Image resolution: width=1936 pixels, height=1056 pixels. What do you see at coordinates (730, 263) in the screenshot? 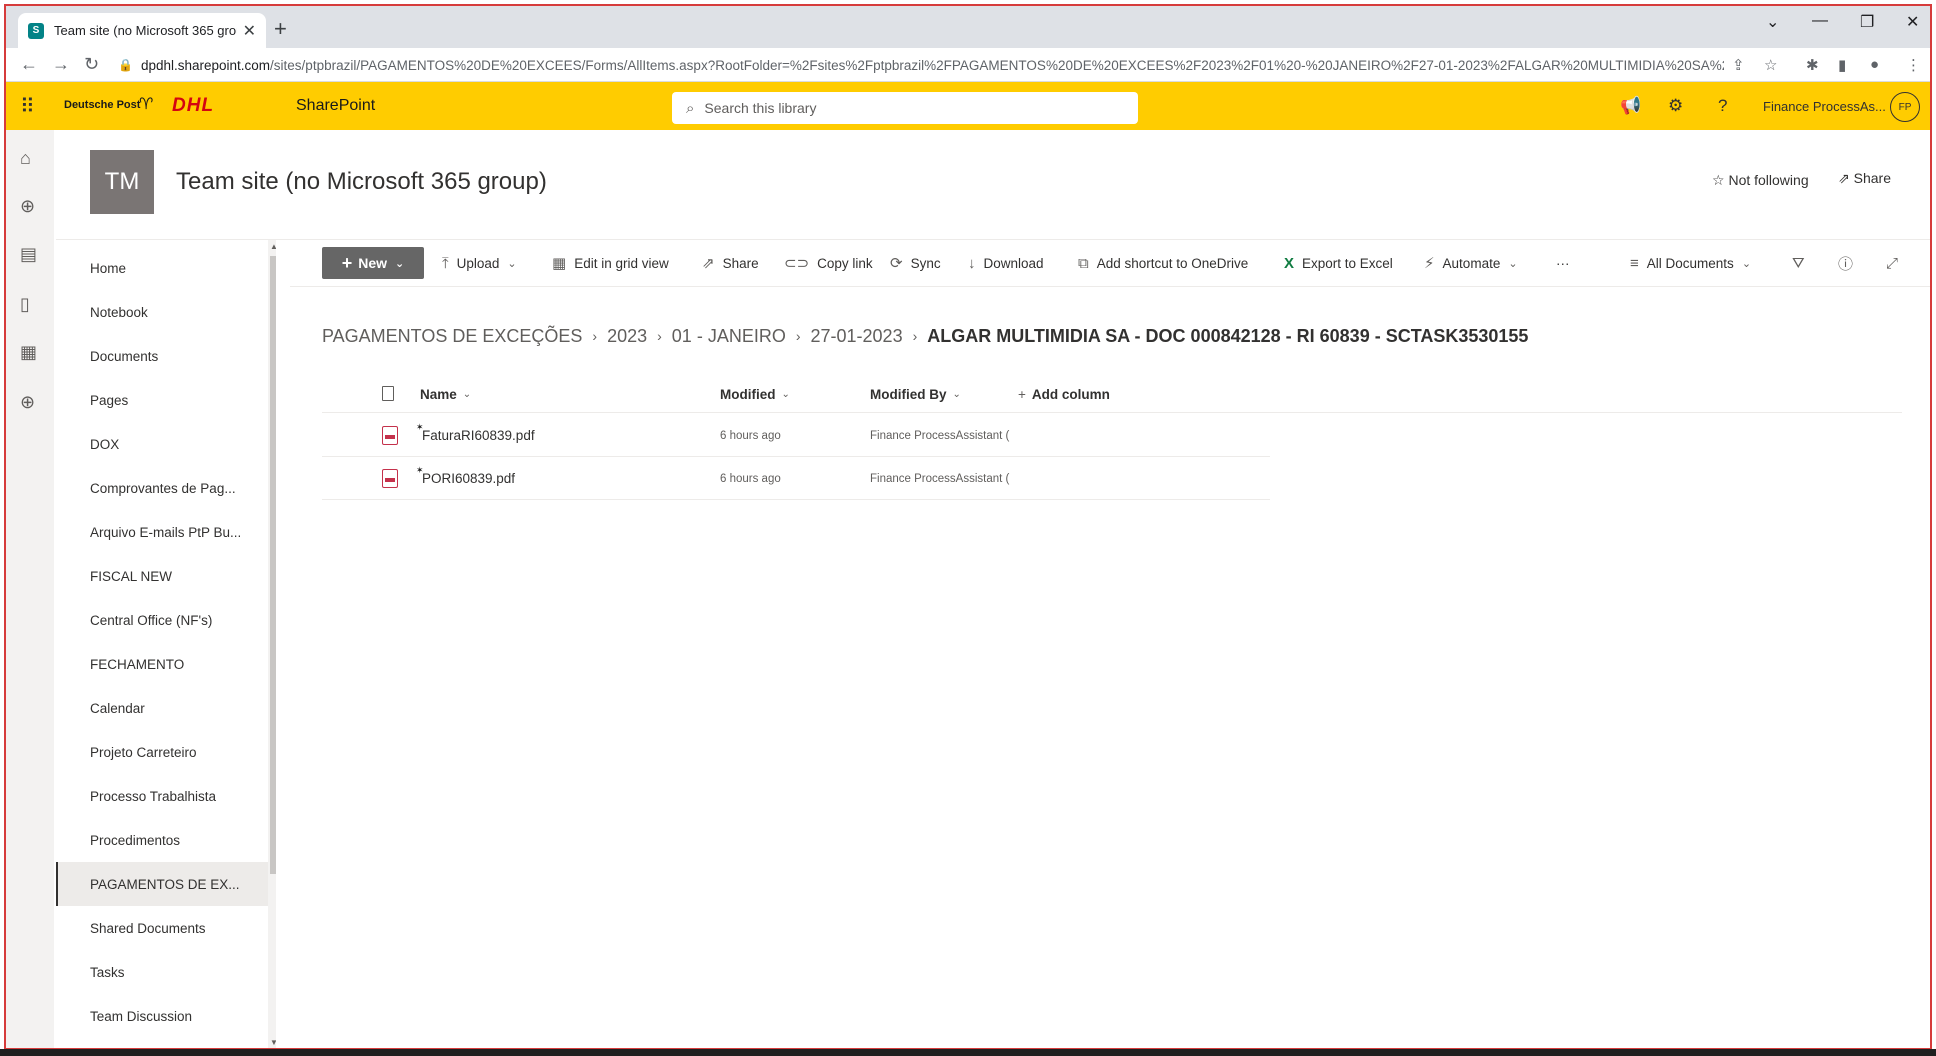
I see `share-button: ⇗ Share` at bounding box center [730, 263].